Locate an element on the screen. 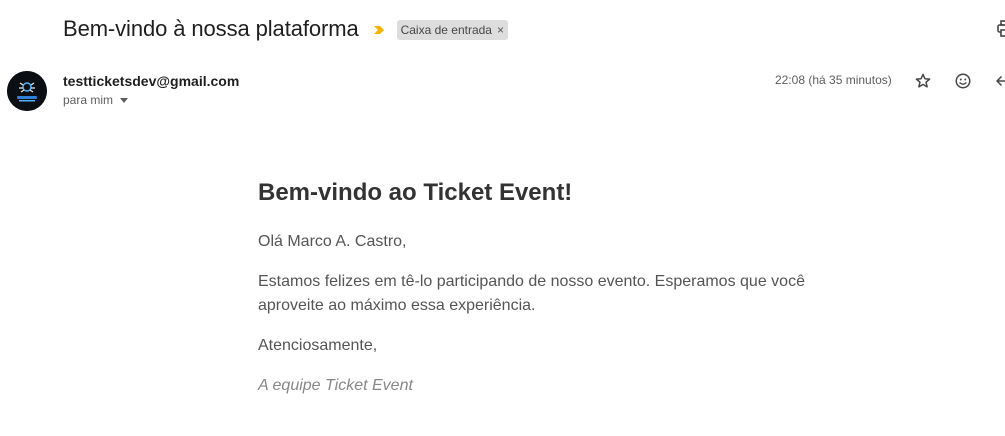  label-chip-inbox: Caixa de entrada × is located at coordinates (452, 29).